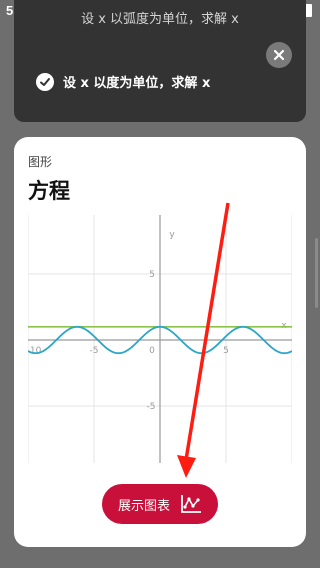 The height and width of the screenshot is (568, 320). I want to click on scrollbar, so click(316, 273).